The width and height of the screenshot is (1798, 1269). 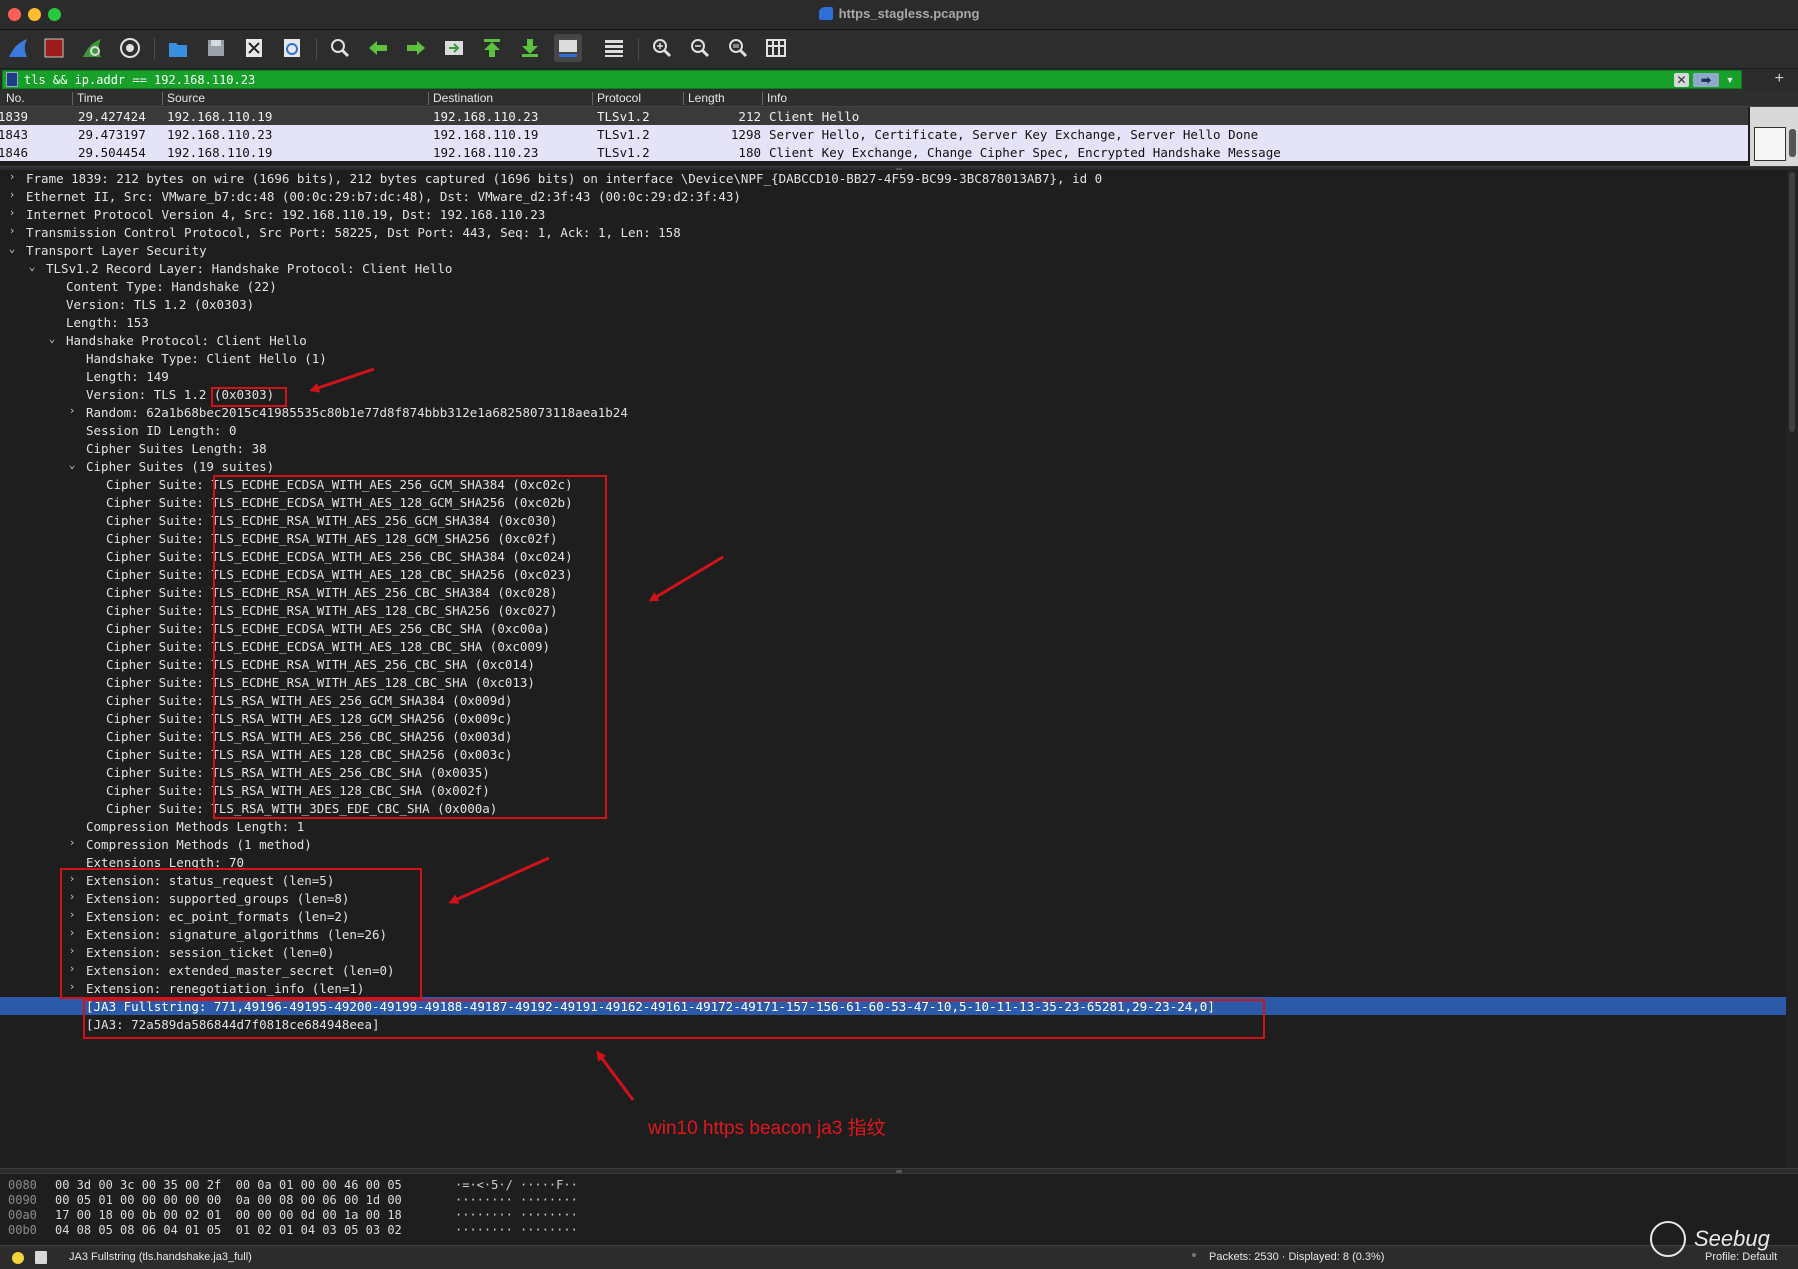 What do you see at coordinates (899, 358) in the screenshot?
I see `tree-item: Handshake Type: Client Hello (1)` at bounding box center [899, 358].